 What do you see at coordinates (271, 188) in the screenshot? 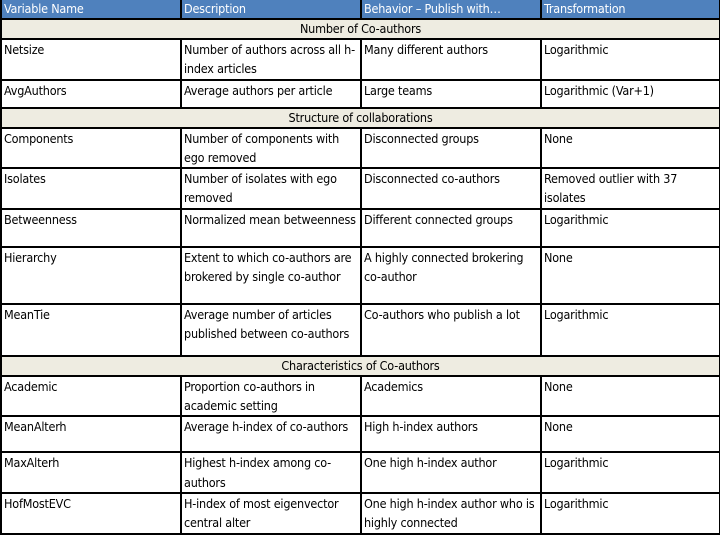
I see `description: Number of isolates with ego removed` at bounding box center [271, 188].